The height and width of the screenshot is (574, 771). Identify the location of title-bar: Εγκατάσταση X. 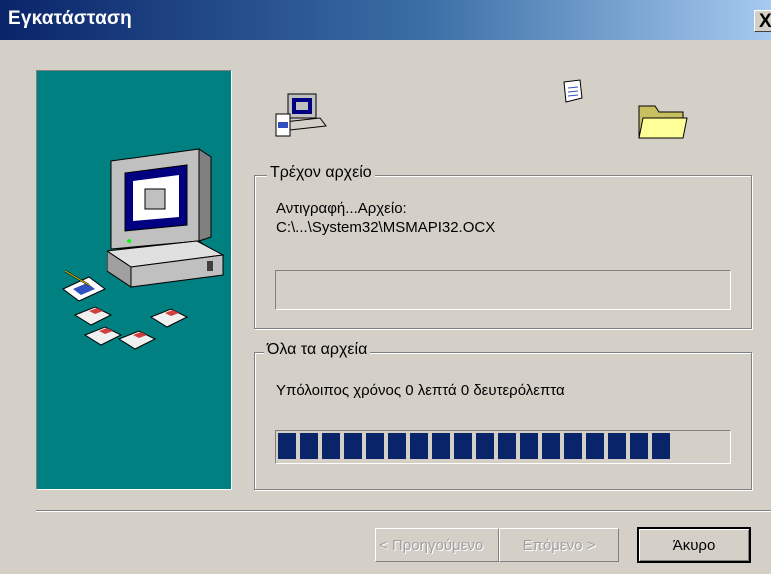
(385, 20).